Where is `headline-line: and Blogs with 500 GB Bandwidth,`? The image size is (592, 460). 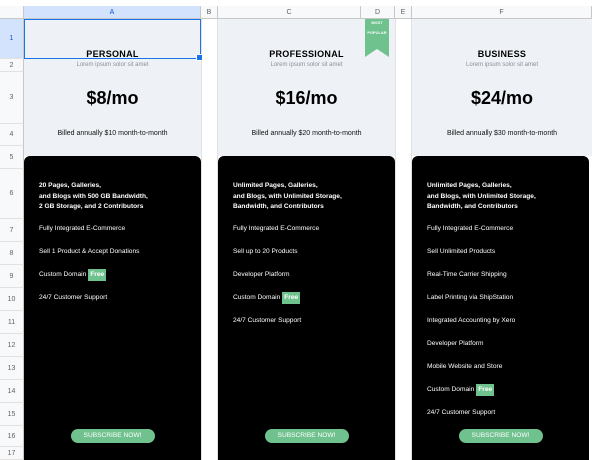 headline-line: and Blogs with 500 GB Bandwidth, is located at coordinates (93, 196).